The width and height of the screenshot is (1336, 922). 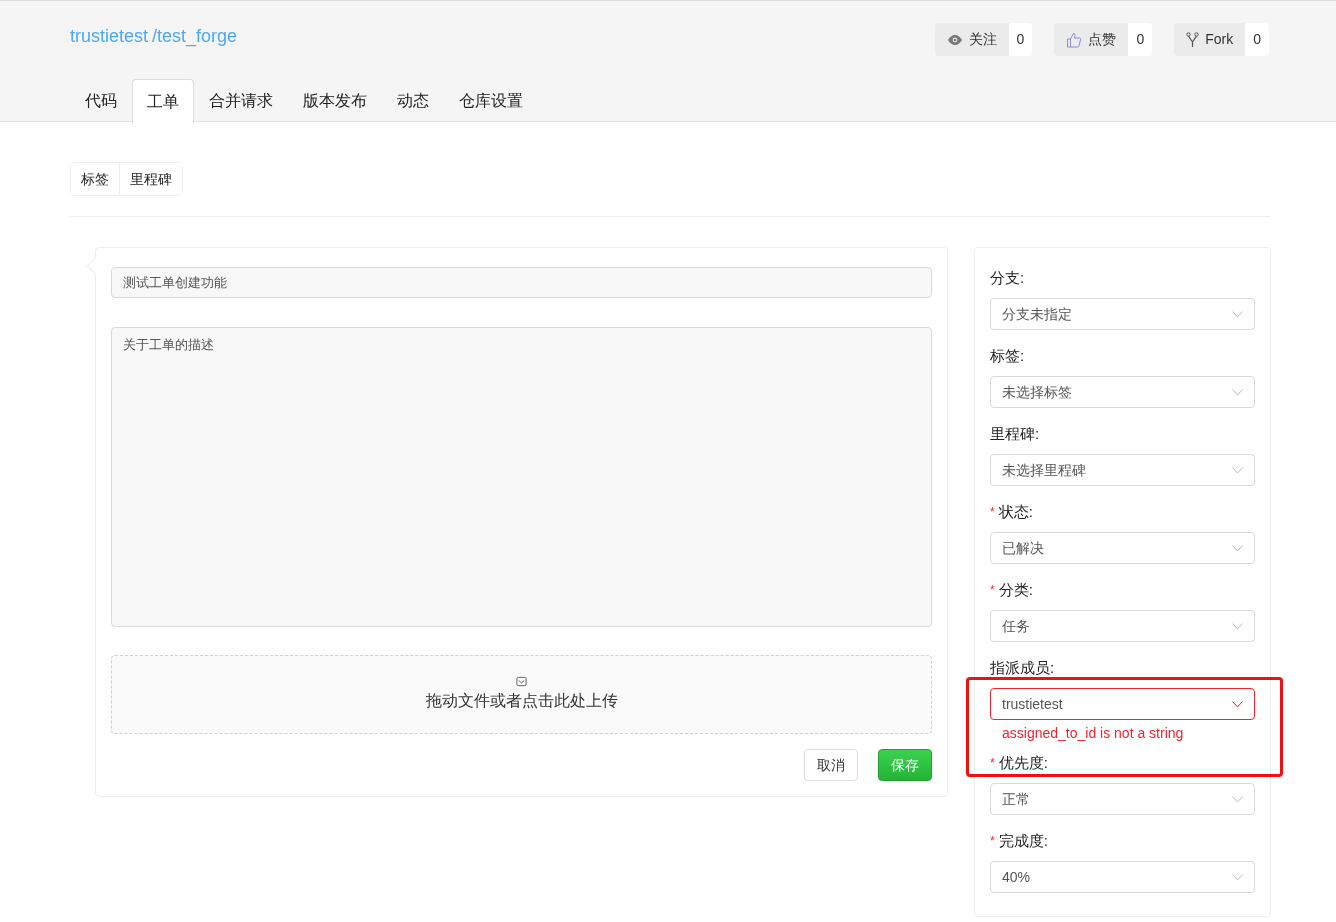 I want to click on inbox-icon, so click(x=521, y=681).